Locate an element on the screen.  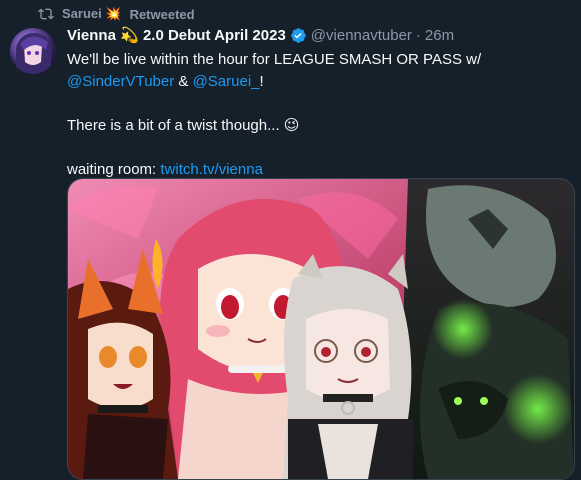
retweeter-name: Saruei 💥 is located at coordinates (92, 14).